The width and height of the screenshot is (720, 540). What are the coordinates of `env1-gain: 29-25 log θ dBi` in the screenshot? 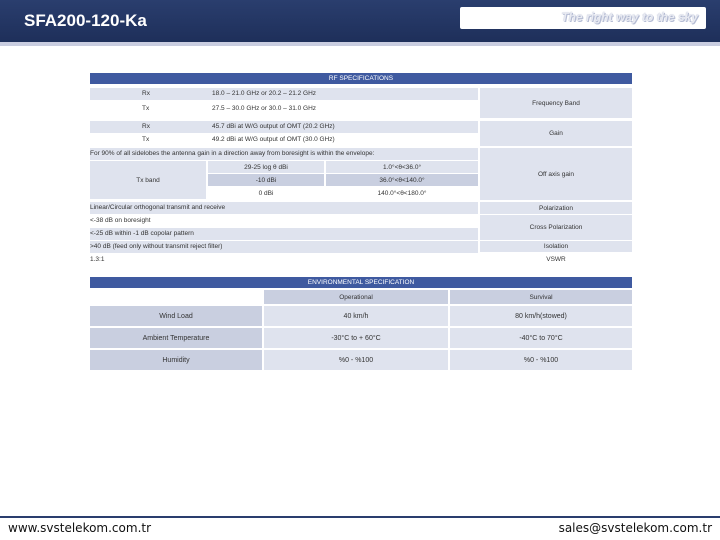 It's located at (266, 167).